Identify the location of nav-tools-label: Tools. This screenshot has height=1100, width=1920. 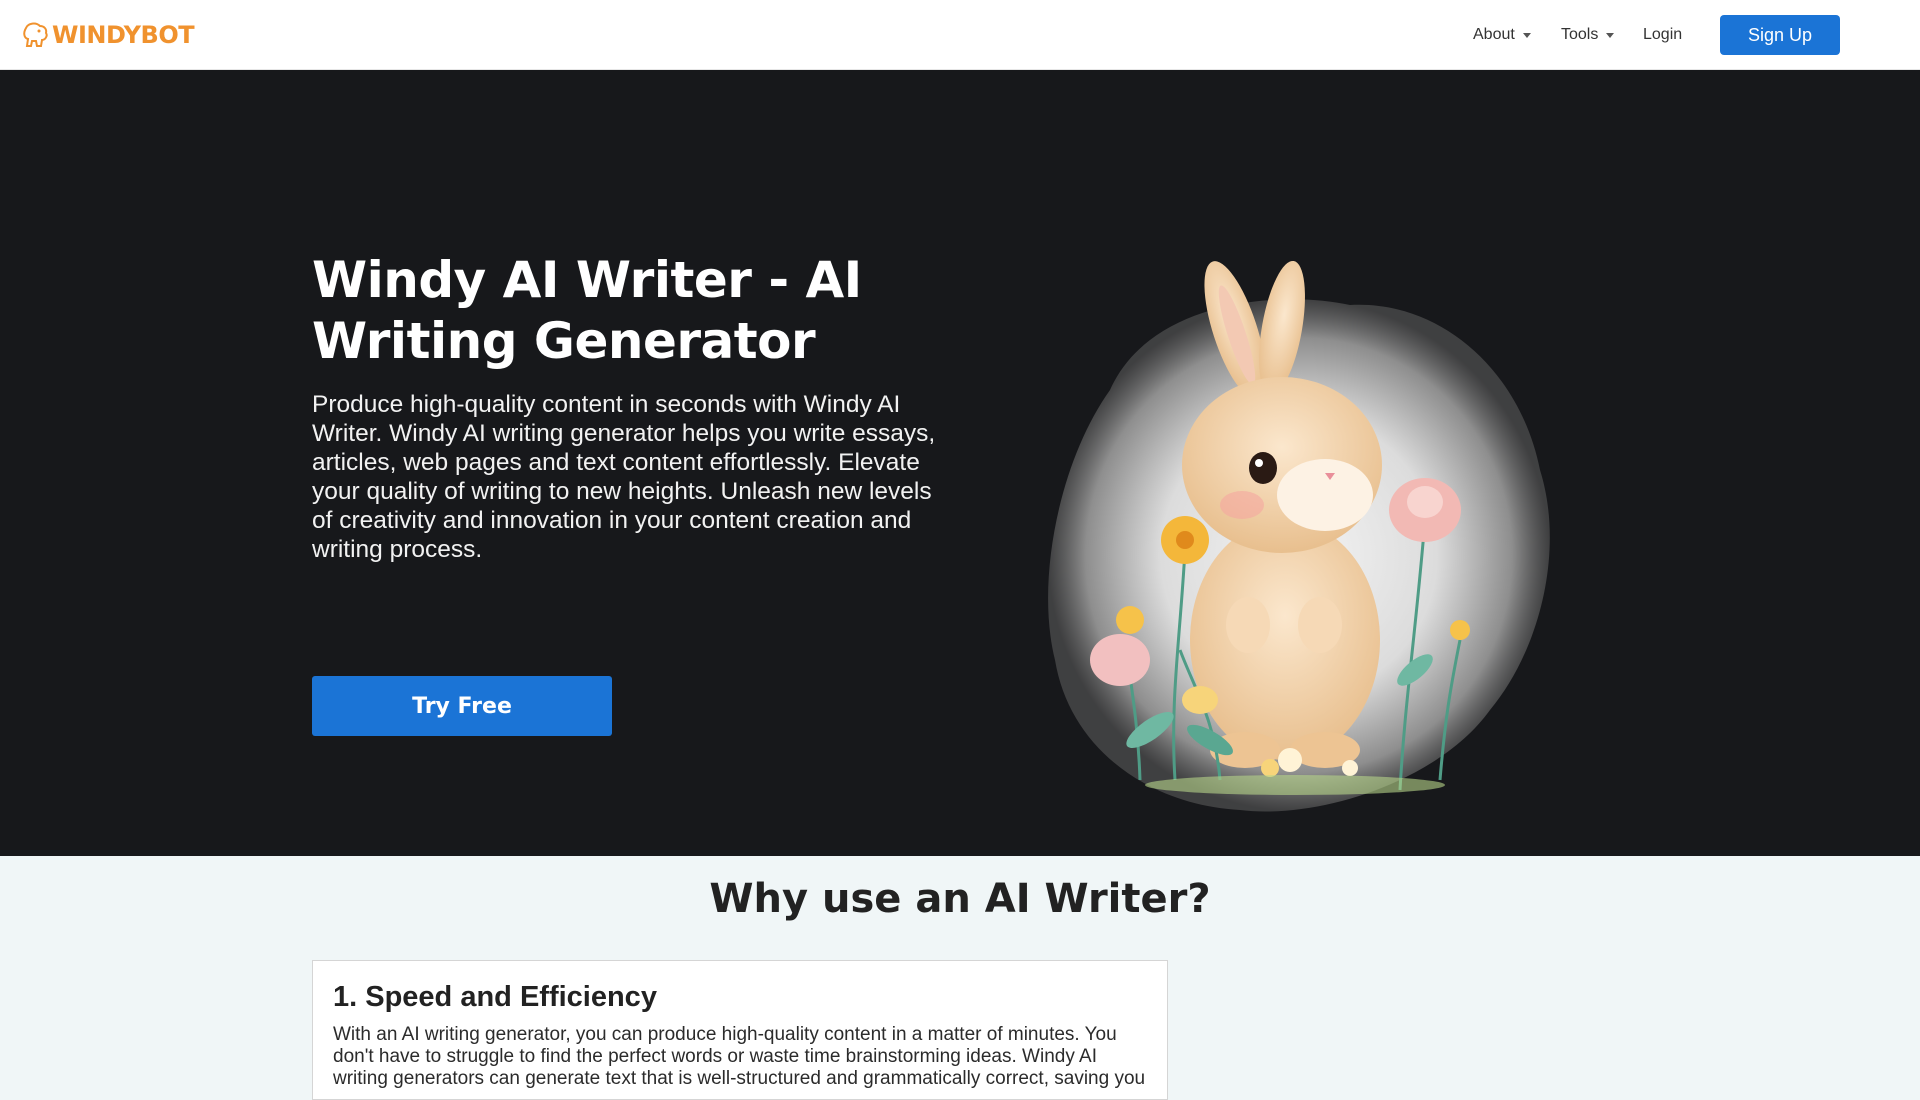
(1580, 34).